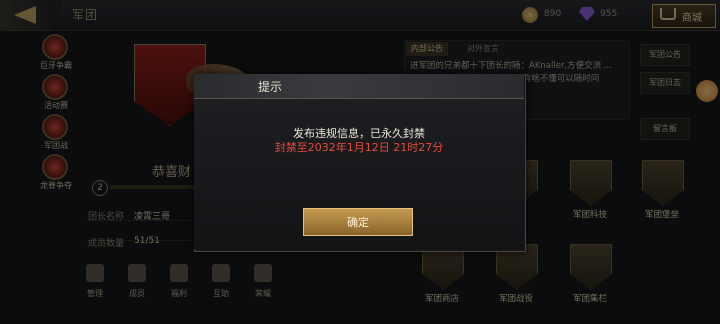 This screenshot has height=324, width=720. Describe the element at coordinates (270, 87) in the screenshot. I see `dialog-title: 提示` at that location.